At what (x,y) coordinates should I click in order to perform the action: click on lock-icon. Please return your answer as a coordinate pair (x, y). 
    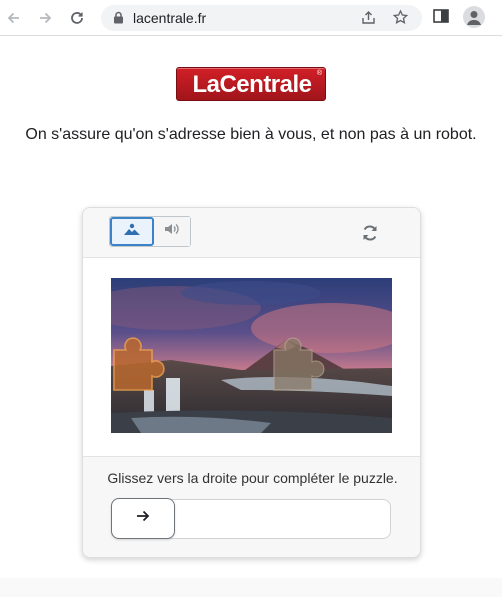
    Looking at the image, I should click on (118, 20).